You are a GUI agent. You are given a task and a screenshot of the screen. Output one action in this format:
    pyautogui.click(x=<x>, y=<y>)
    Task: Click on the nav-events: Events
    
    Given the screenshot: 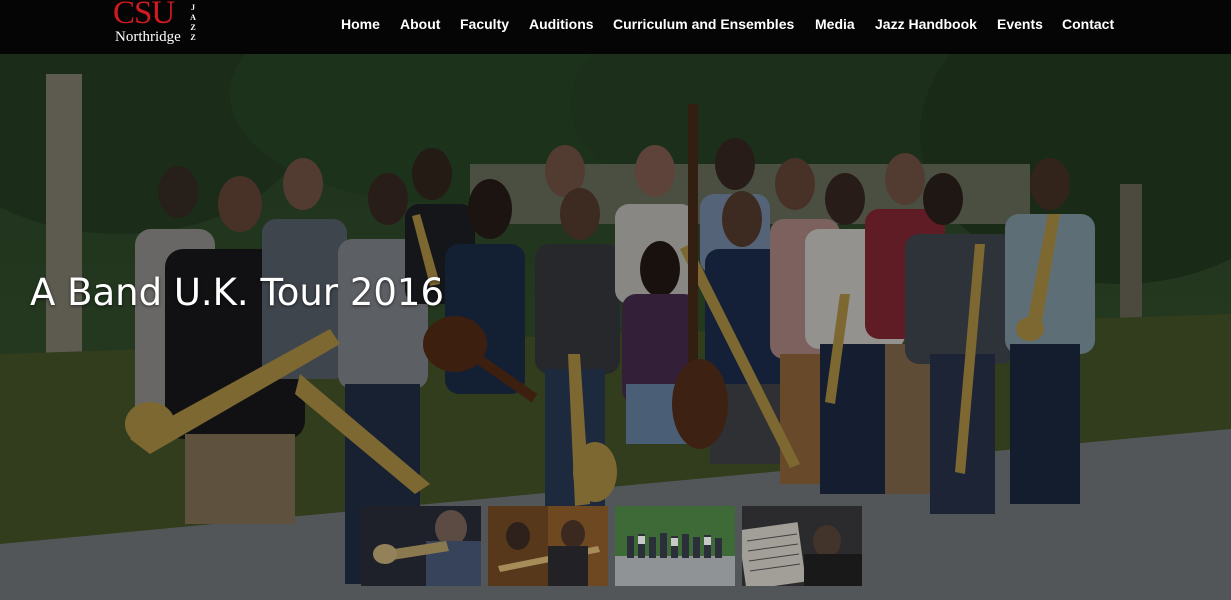 What is the action you would take?
    pyautogui.click(x=1020, y=24)
    